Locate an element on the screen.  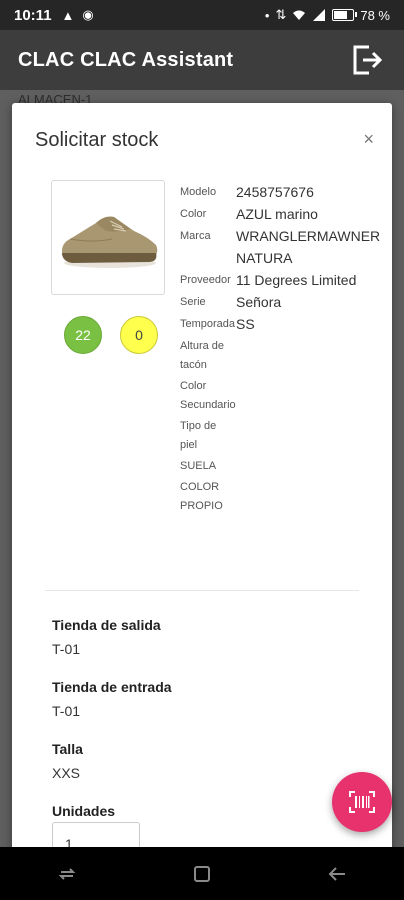
field-label: Talla is located at coordinates (67, 749).